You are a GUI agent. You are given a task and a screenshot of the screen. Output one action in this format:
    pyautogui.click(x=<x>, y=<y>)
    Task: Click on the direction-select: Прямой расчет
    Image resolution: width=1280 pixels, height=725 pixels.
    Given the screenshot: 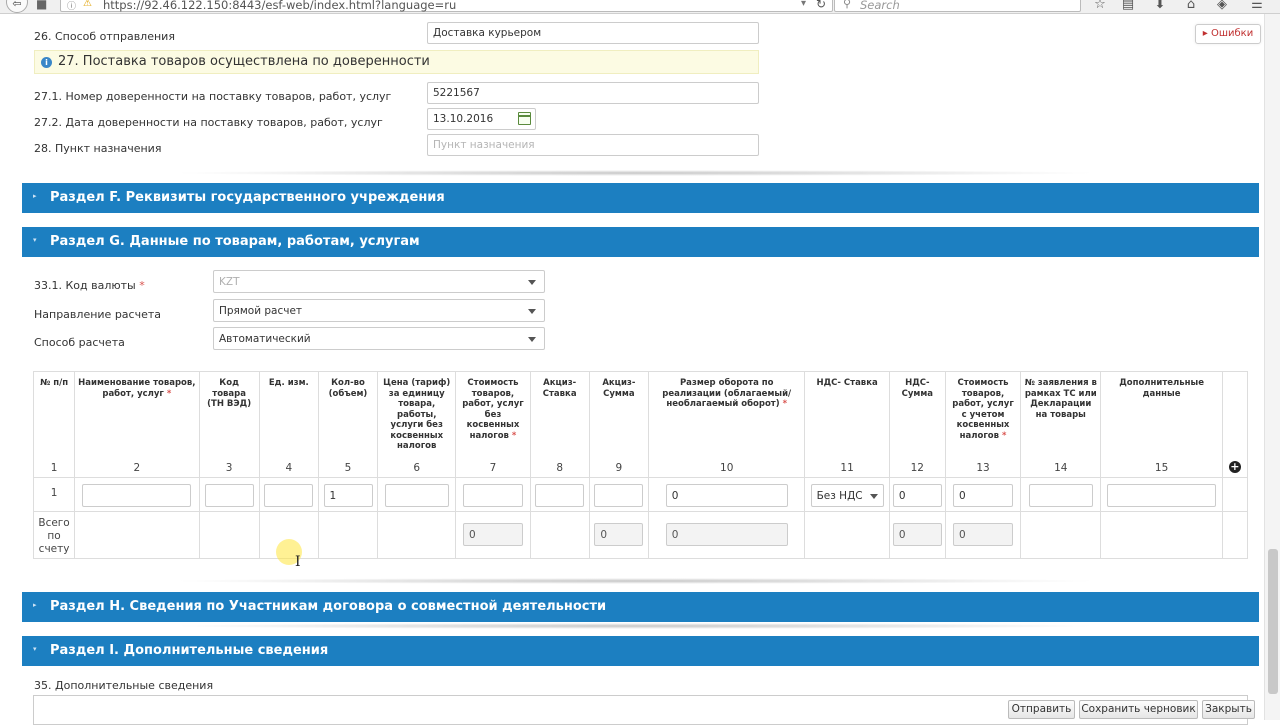 What is the action you would take?
    pyautogui.click(x=379, y=310)
    